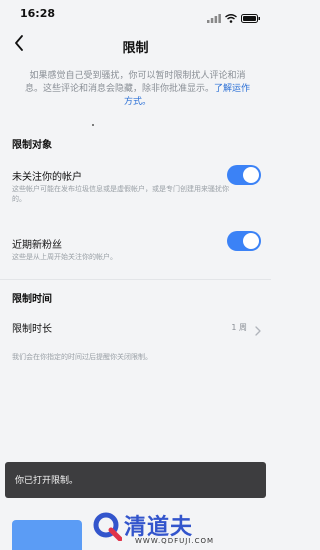 The image size is (320, 550). I want to click on nav-bar: 限制, so click(135, 45).